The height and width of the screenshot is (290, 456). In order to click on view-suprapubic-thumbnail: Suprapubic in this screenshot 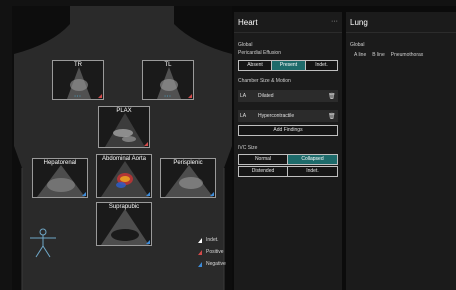, I will do `click(124, 224)`.